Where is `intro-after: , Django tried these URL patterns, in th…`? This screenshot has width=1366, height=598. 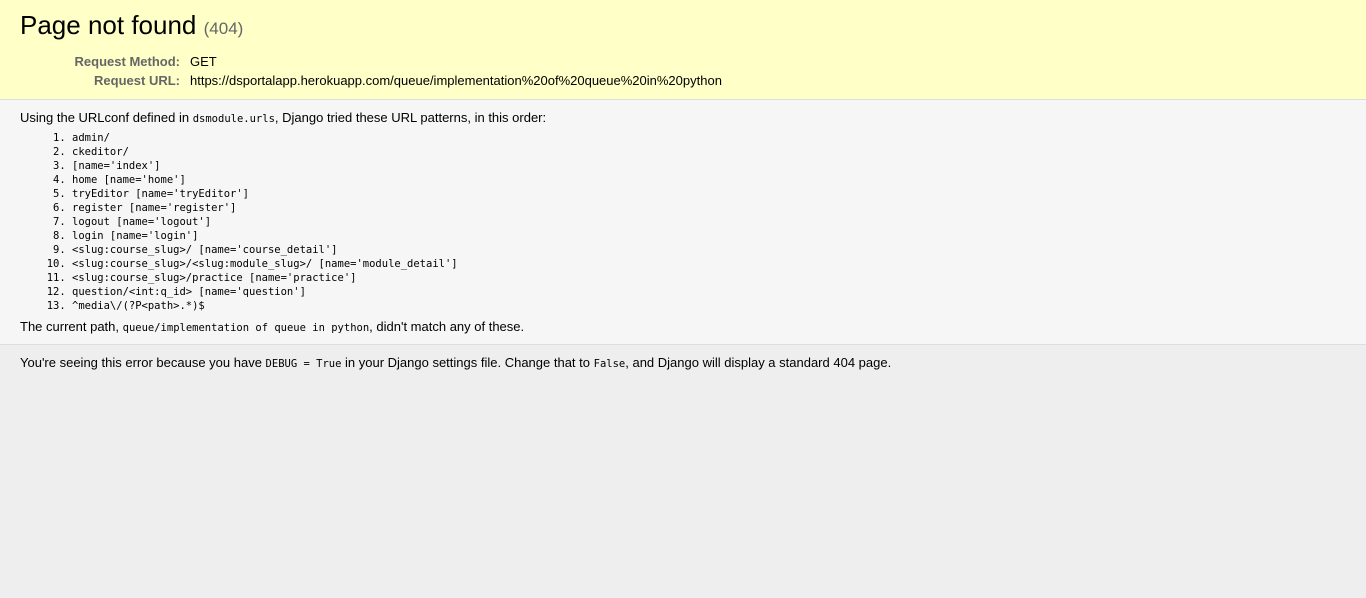 intro-after: , Django tried these URL patterns, in th… is located at coordinates (410, 117).